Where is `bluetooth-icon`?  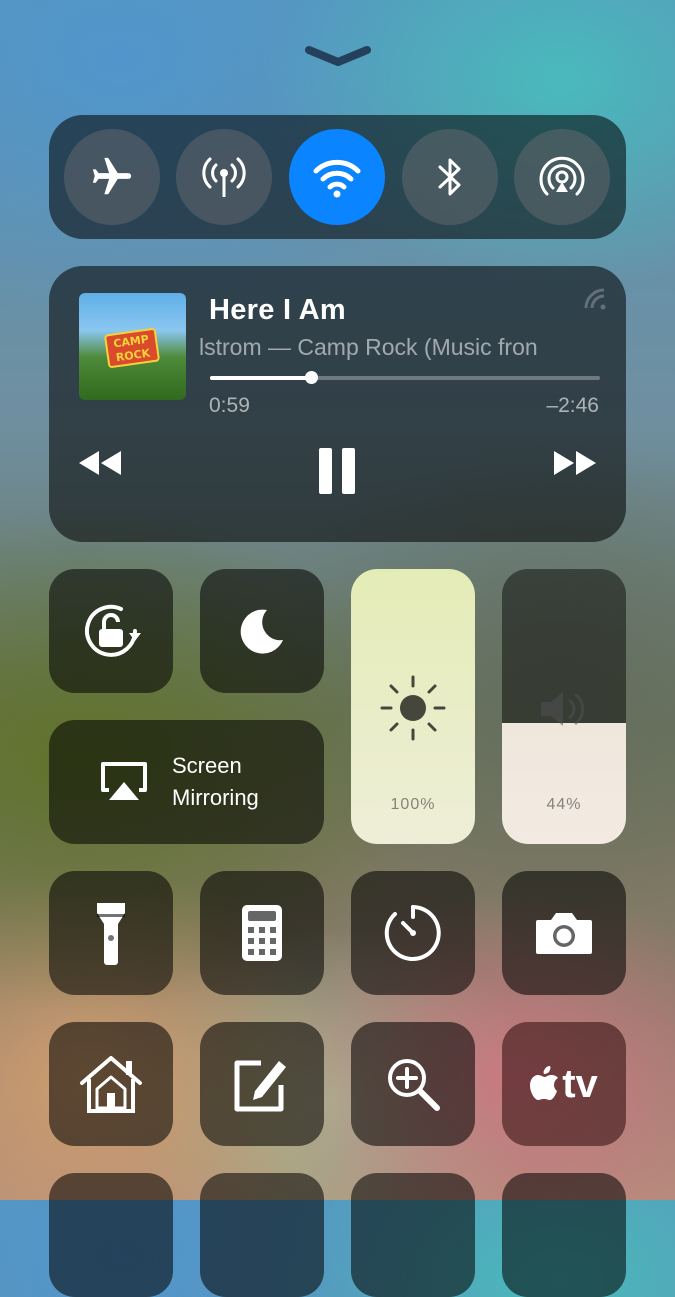 bluetooth-icon is located at coordinates (449, 177).